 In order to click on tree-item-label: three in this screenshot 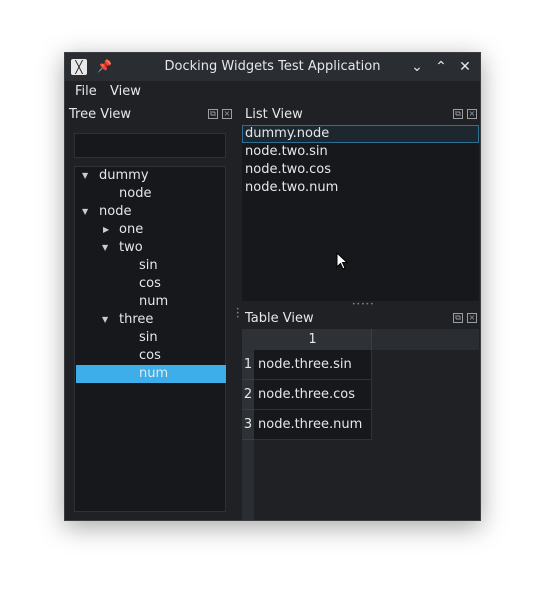, I will do `click(136, 319)`.